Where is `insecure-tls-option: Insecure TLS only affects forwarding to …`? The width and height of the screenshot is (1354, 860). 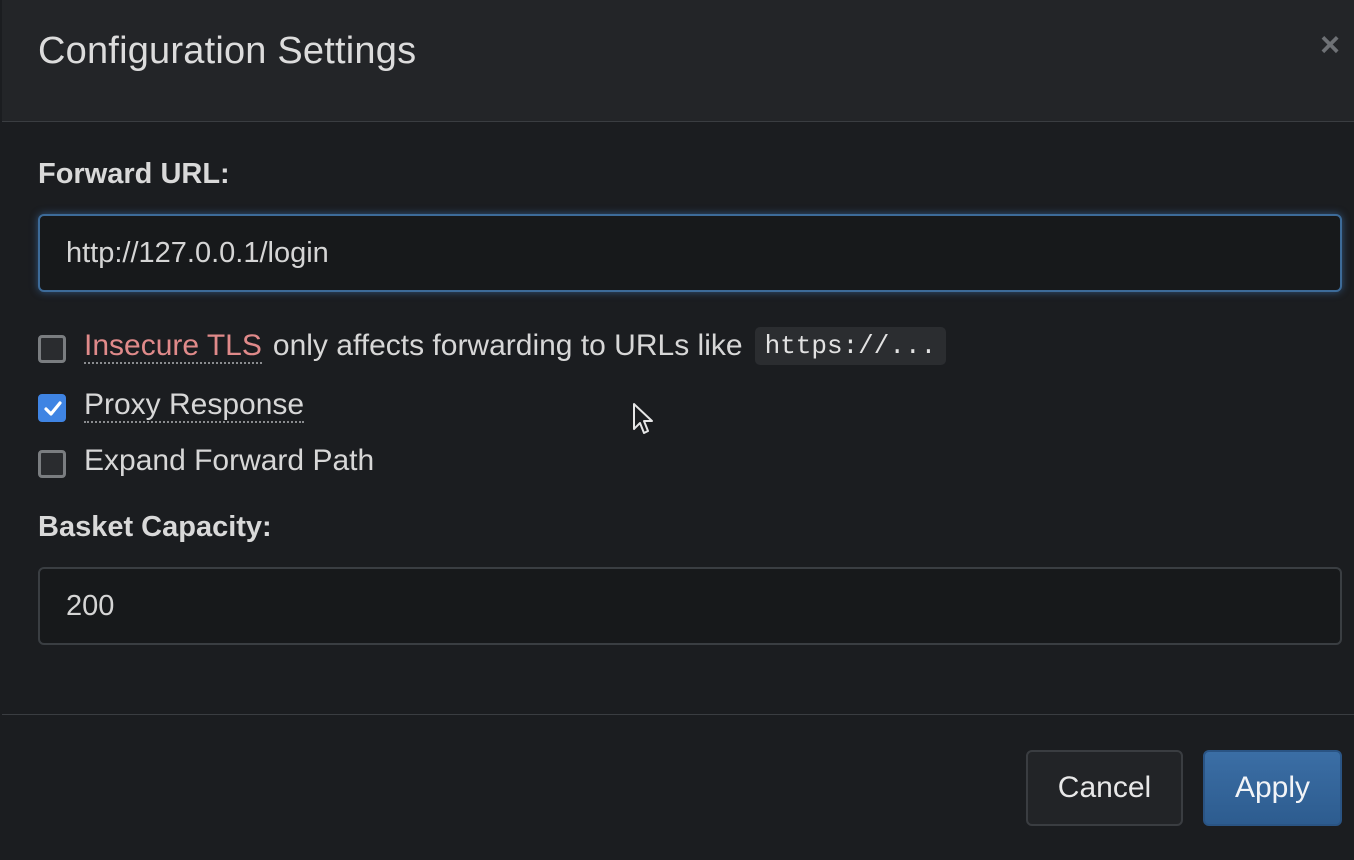
insecure-tls-option: Insecure TLS only affects forwarding to … is located at coordinates (492, 346).